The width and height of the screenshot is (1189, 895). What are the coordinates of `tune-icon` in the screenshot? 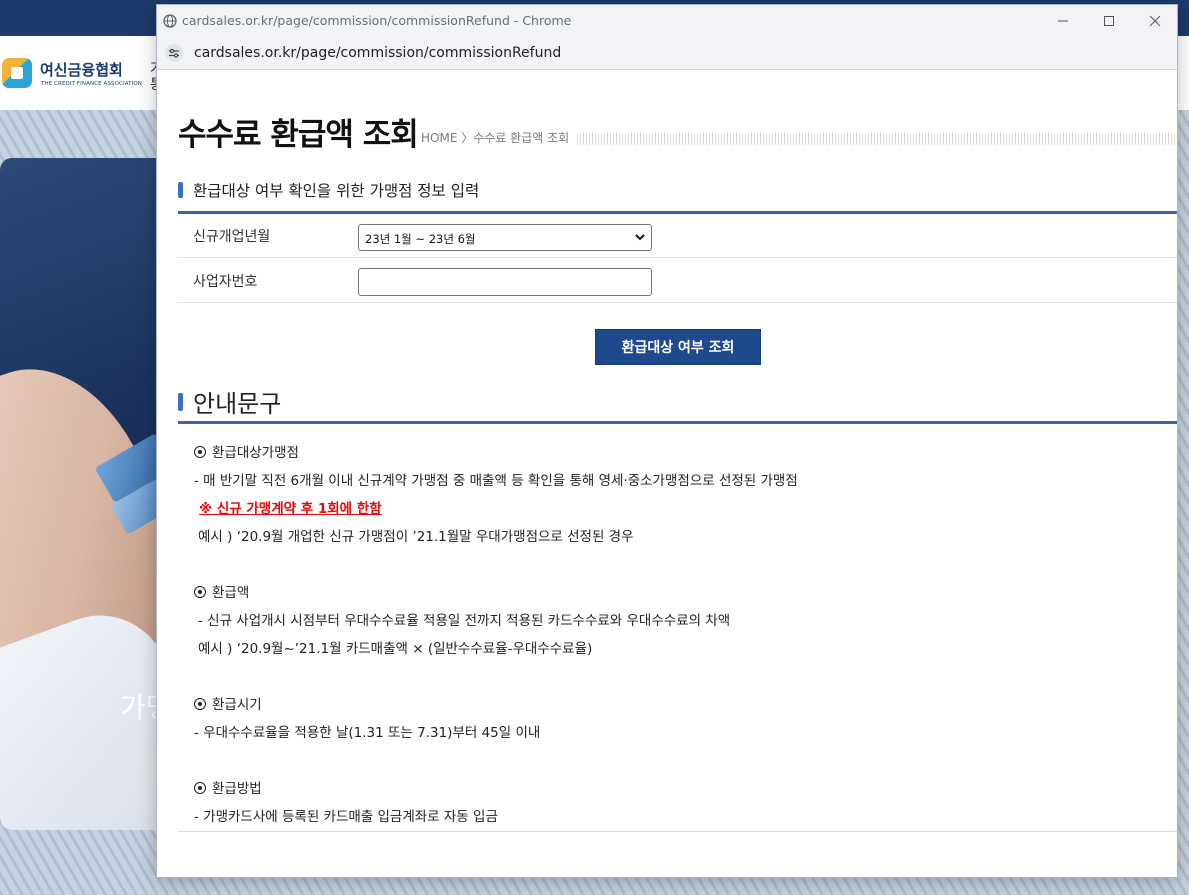 It's located at (174, 53).